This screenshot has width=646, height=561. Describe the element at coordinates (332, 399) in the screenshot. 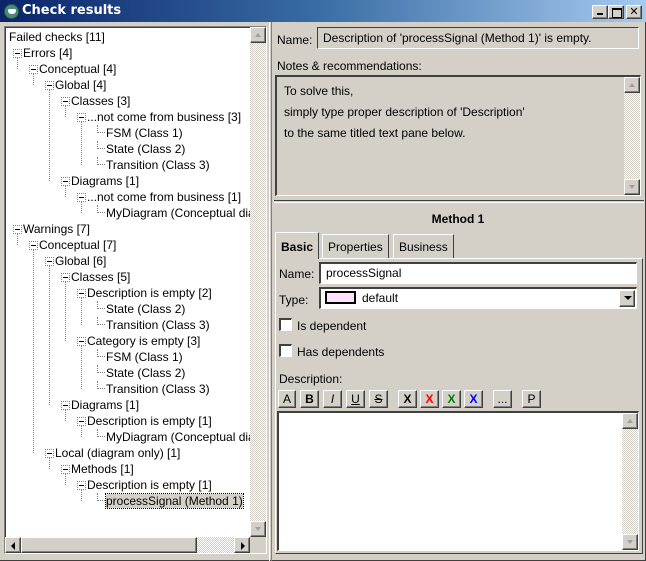

I see `italic-button: I` at that location.